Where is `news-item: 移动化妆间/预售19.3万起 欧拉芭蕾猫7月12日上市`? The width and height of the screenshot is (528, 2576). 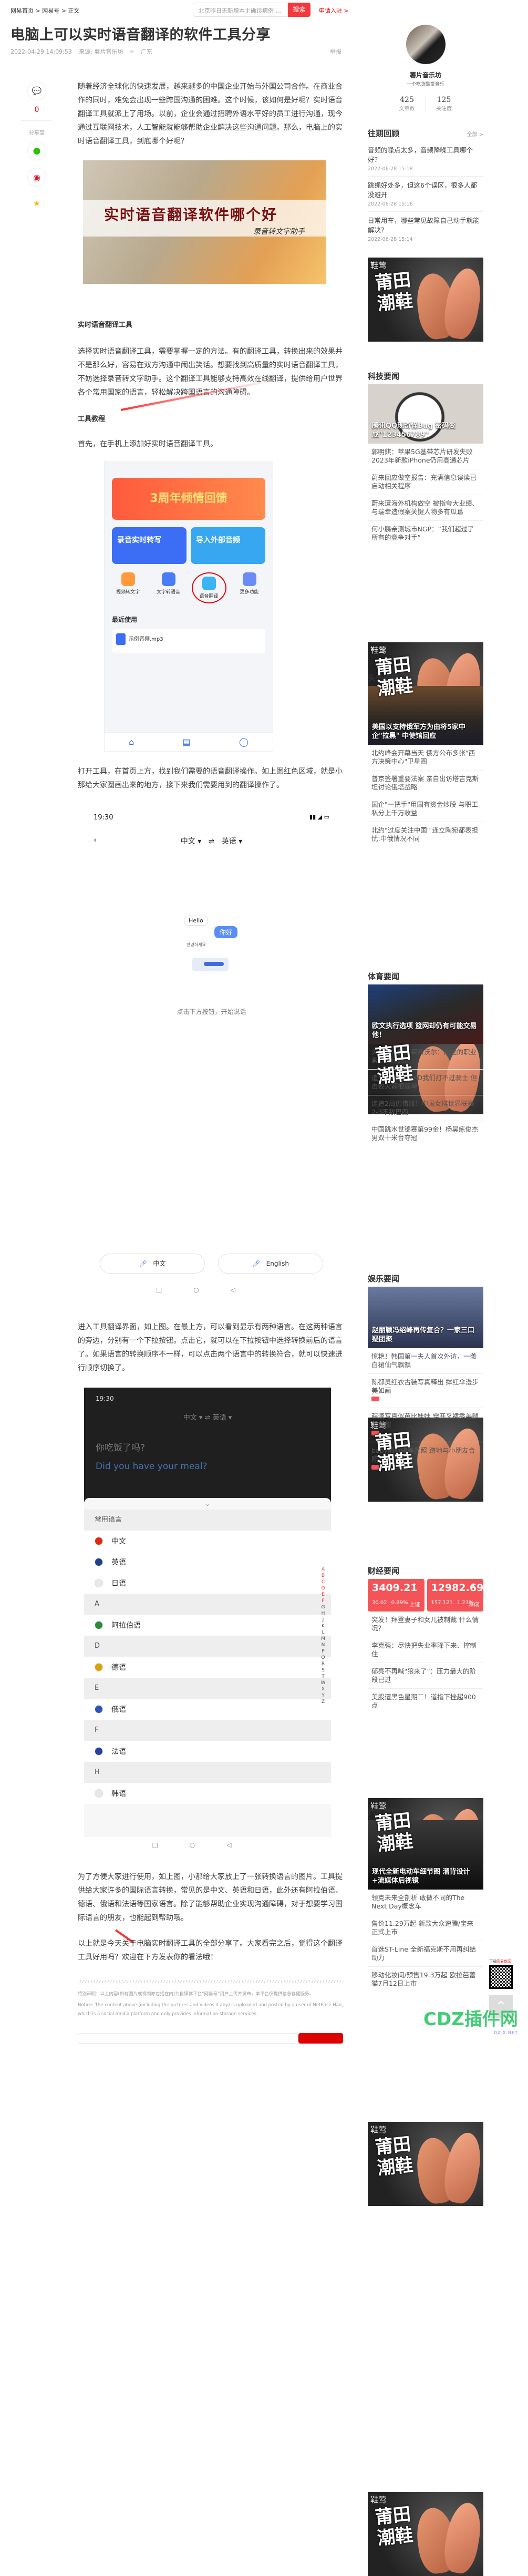
news-item: 移动化妆间/预售19.3万起 欧拉芭蕾猫7月12日上市 is located at coordinates (425, 1979).